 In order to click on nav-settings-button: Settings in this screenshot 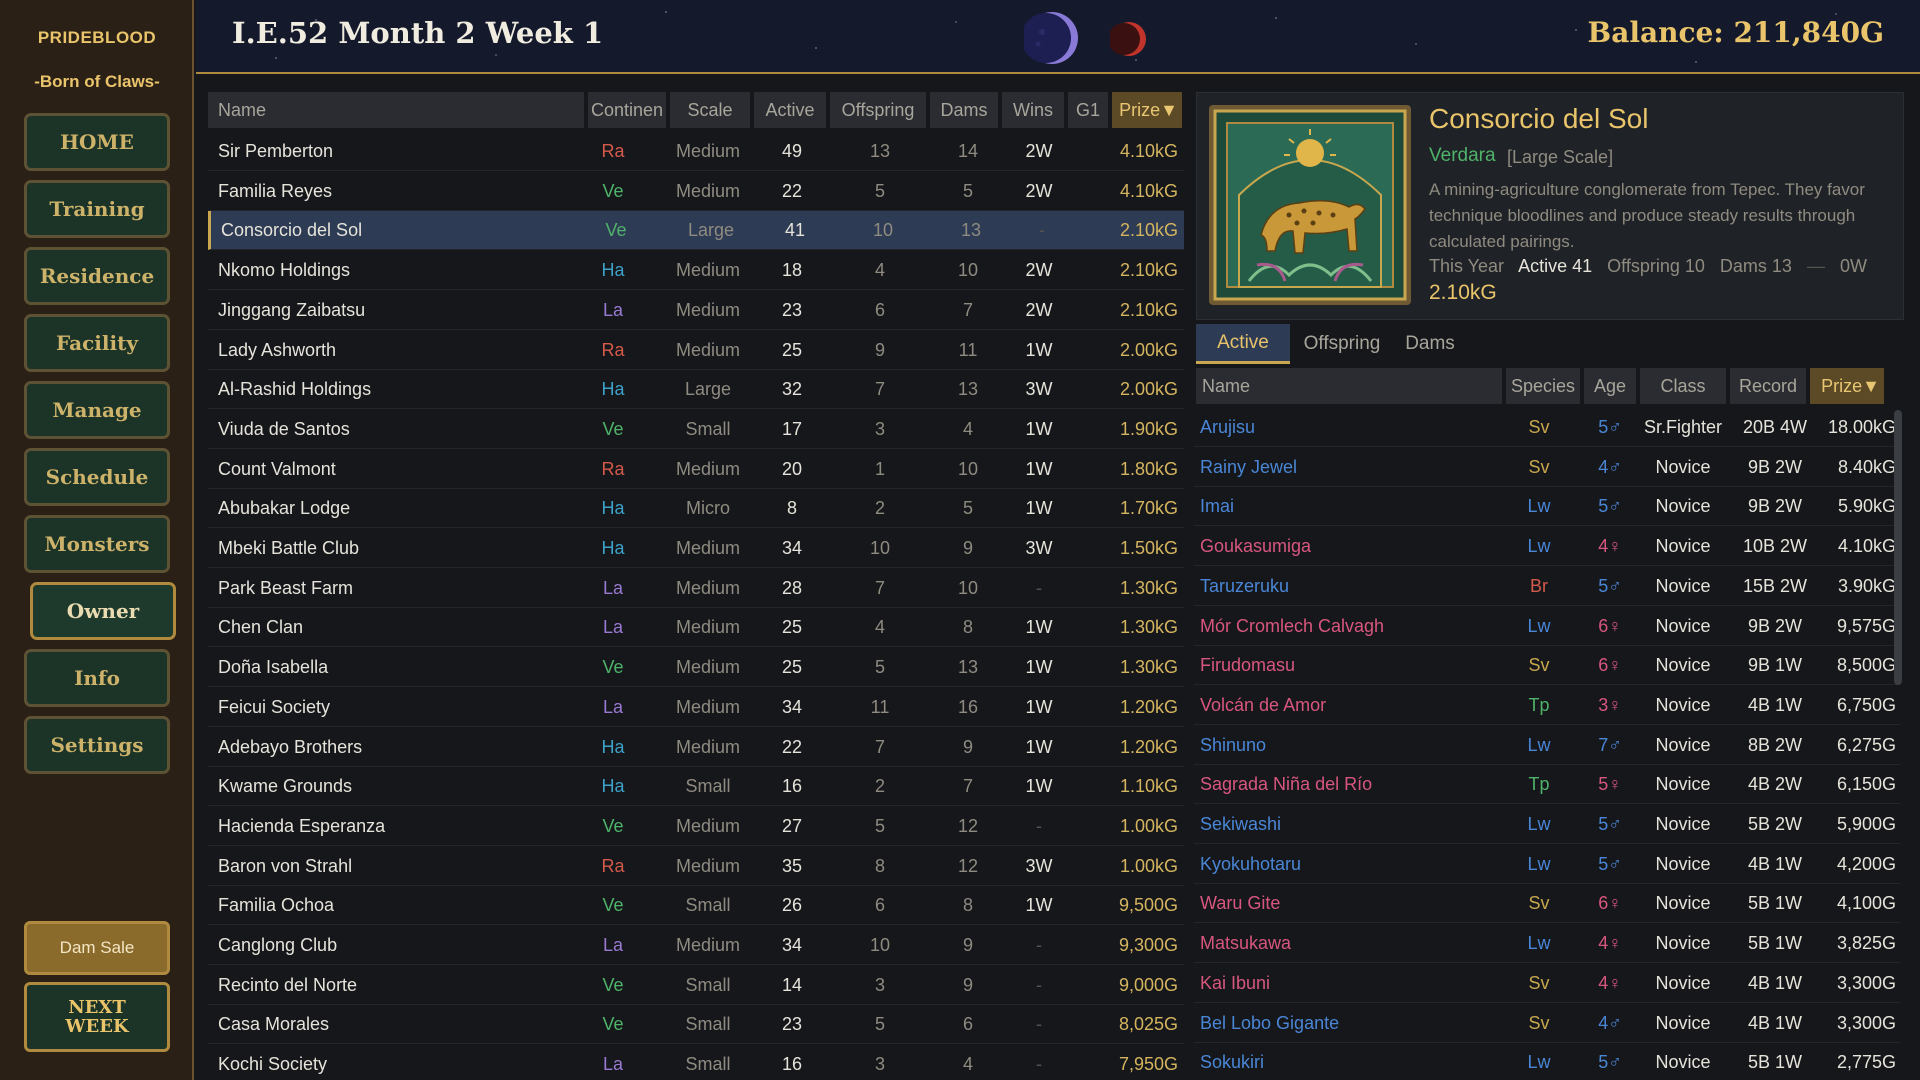, I will do `click(97, 745)`.